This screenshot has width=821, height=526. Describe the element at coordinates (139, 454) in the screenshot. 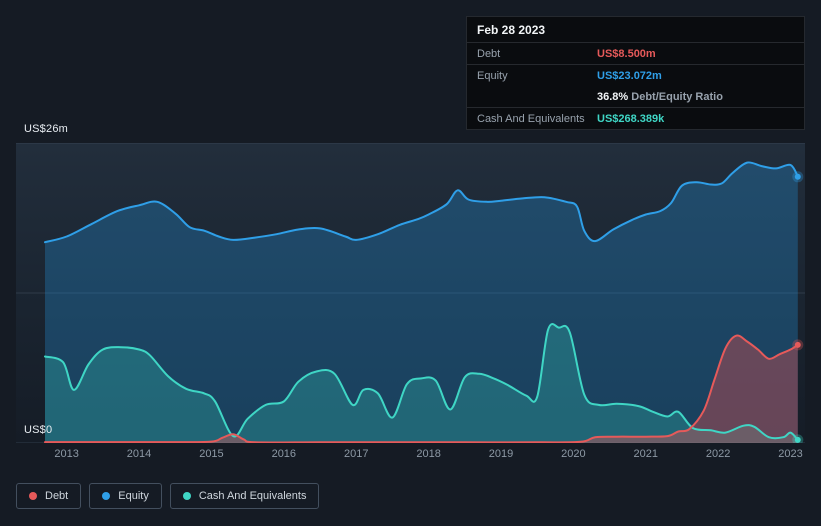

I see `x-axis-label: 2014` at that location.